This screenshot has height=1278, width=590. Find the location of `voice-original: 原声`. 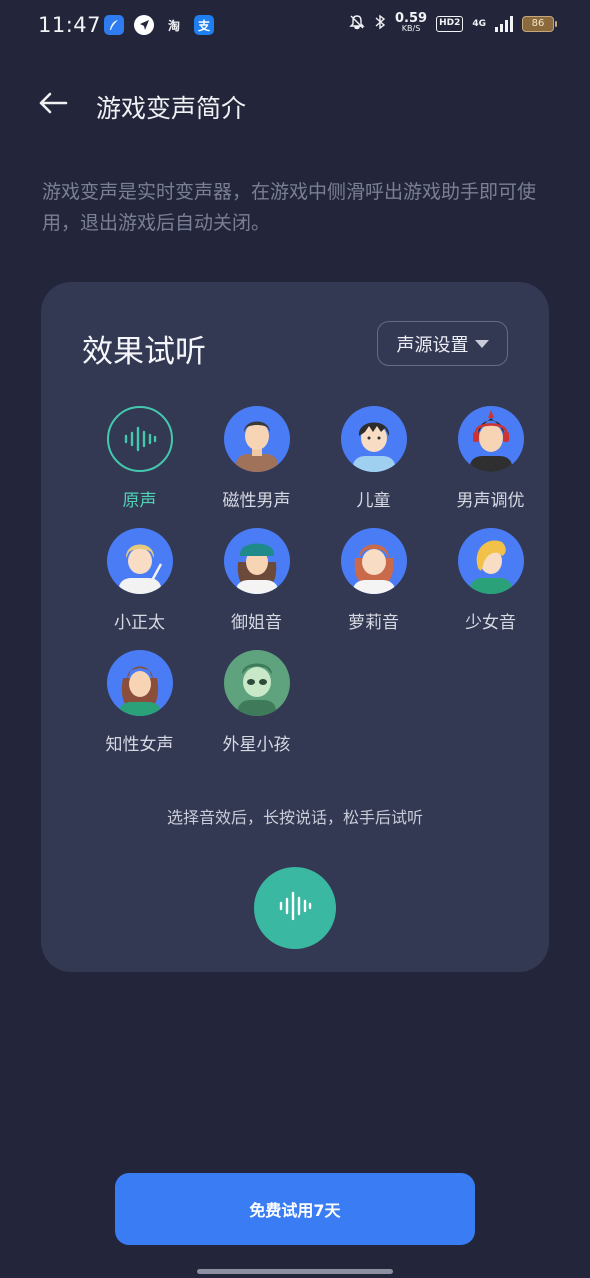

voice-original: 原声 is located at coordinates (139, 458).